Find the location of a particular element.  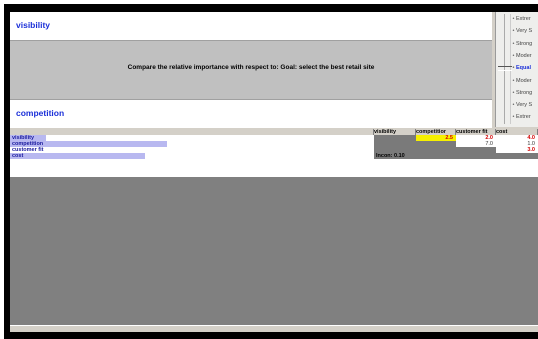

top-element-box: visibility is located at coordinates (251, 26).